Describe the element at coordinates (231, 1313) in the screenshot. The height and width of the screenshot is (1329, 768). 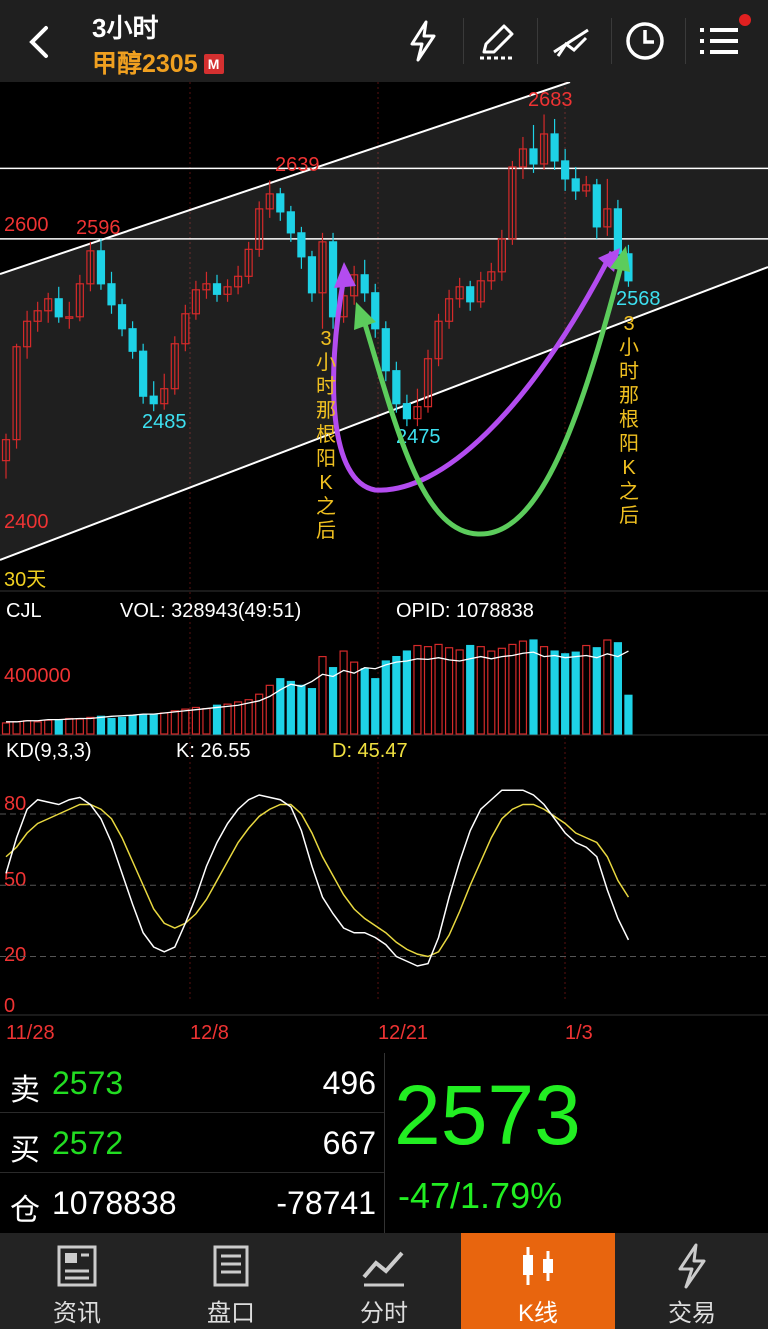
I see `nav-orderbook-label: 盘口` at that location.